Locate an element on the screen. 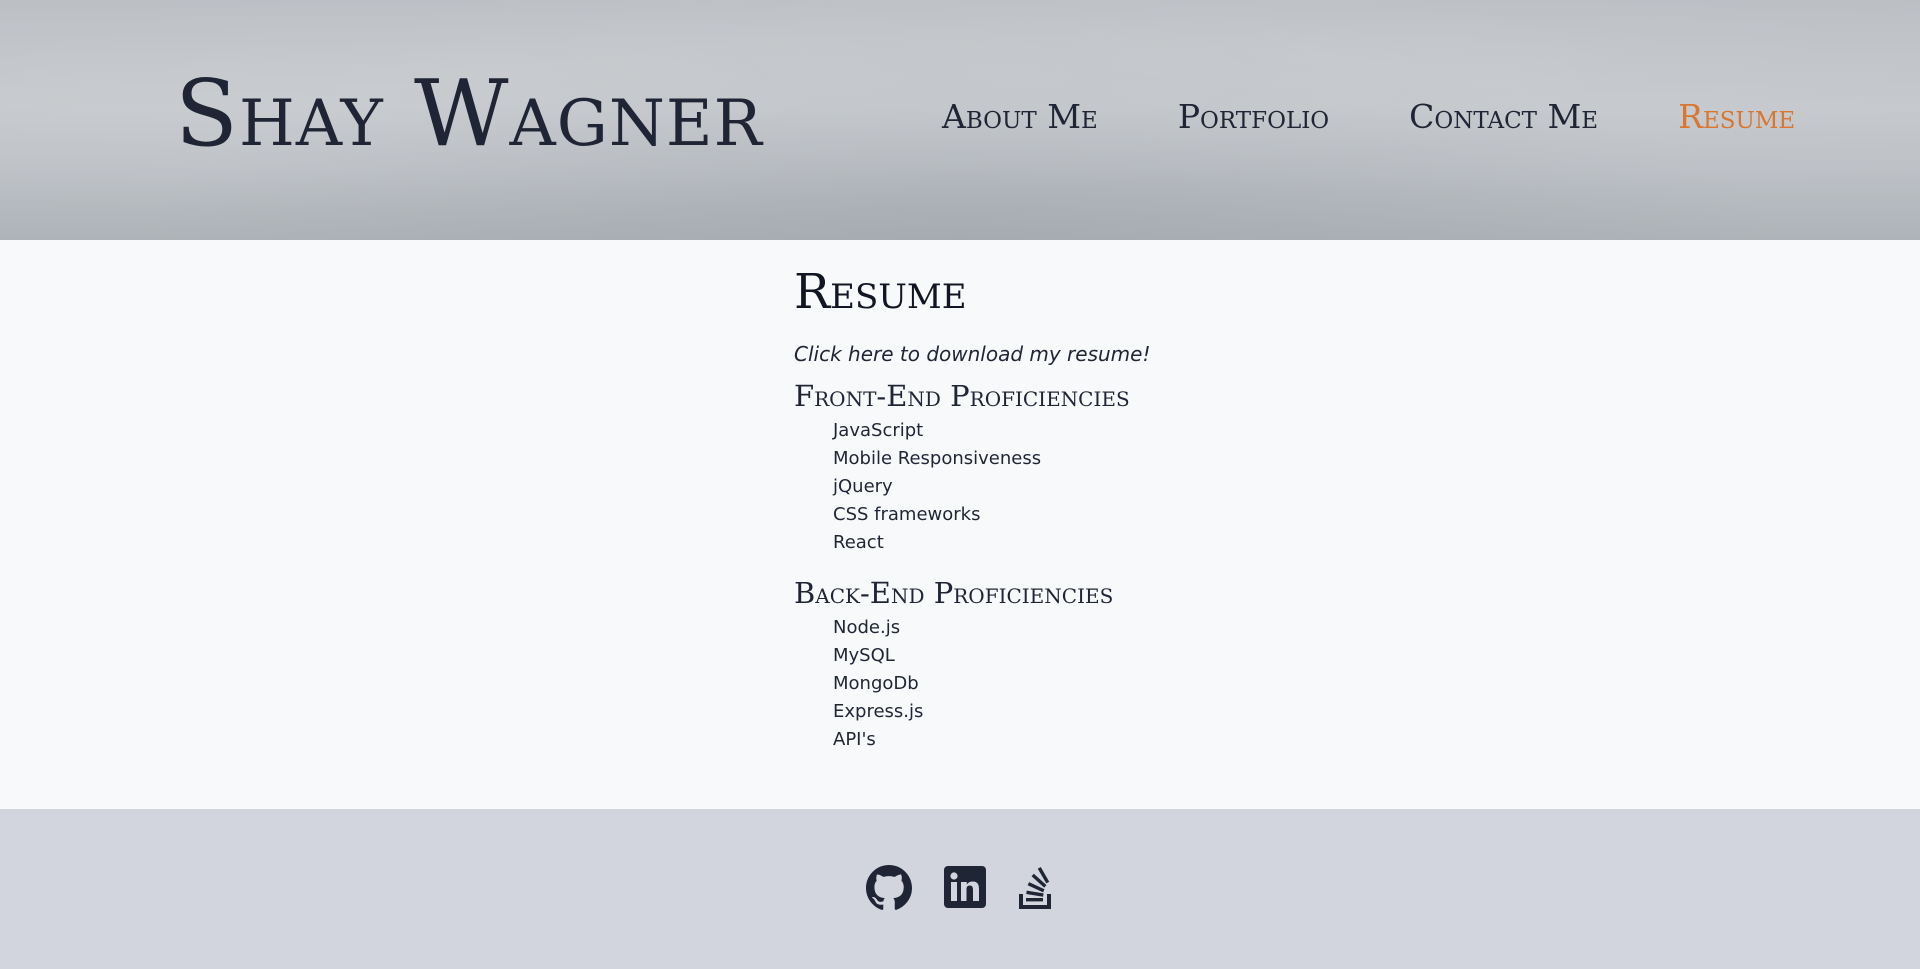 This screenshot has width=1920, height=969. section-title-back-end: Back-End Proficiencies is located at coordinates (954, 593).